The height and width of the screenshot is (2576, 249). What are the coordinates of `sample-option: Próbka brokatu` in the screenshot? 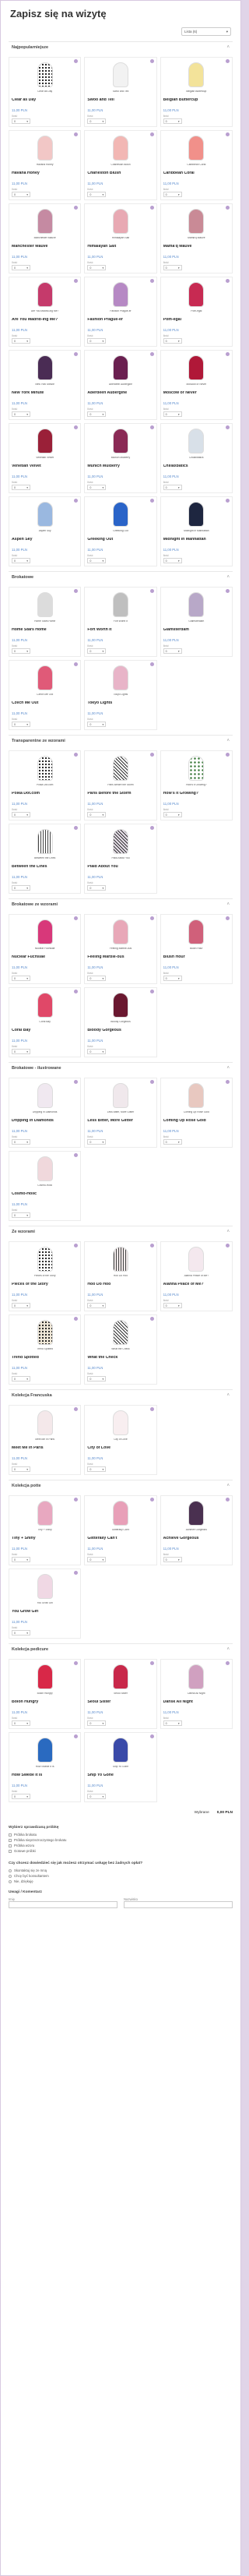 It's located at (121, 1834).